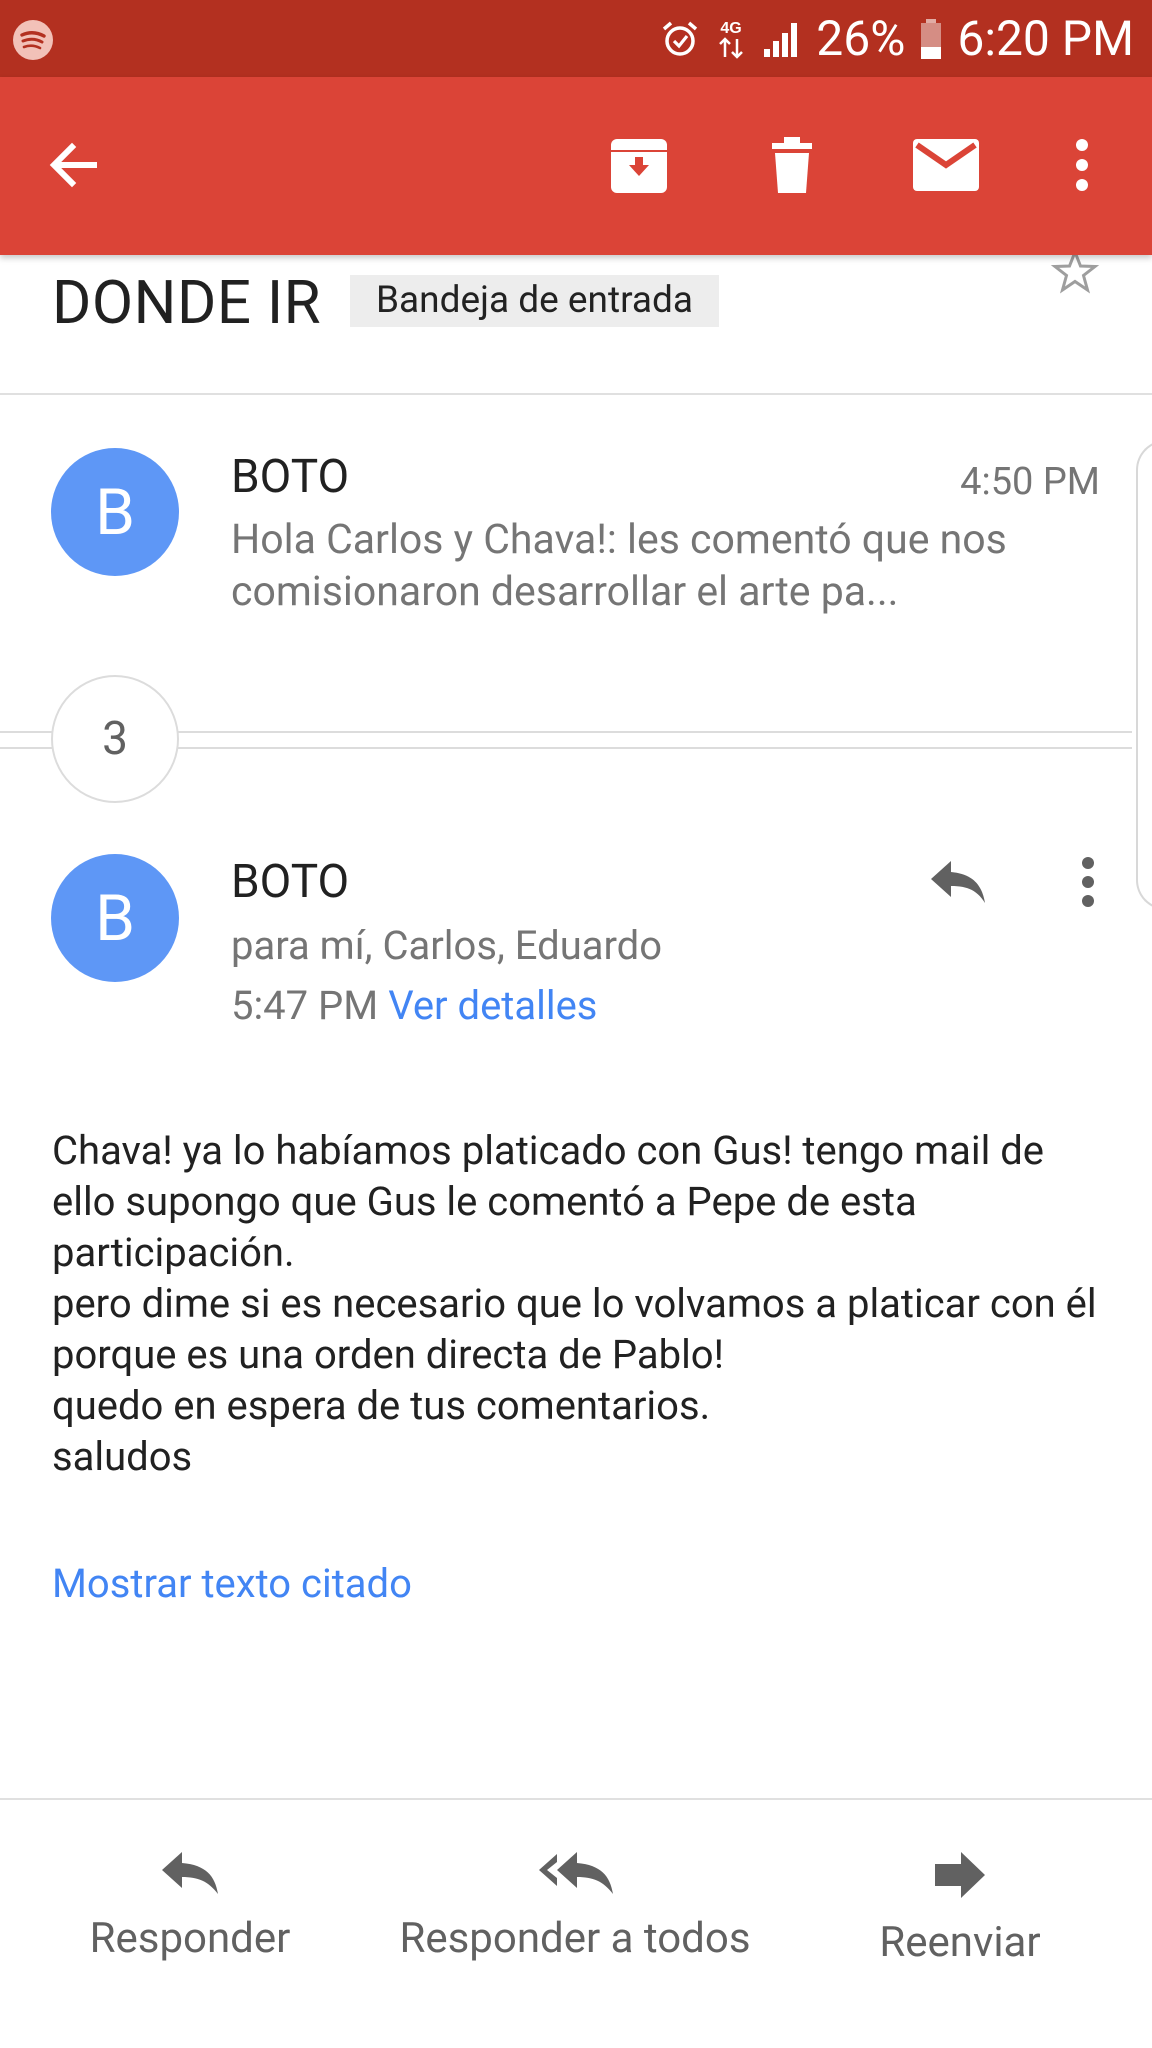 The height and width of the screenshot is (2048, 1152). I want to click on recipients-line: para mí, Carlos, Eduardo, so click(447, 945).